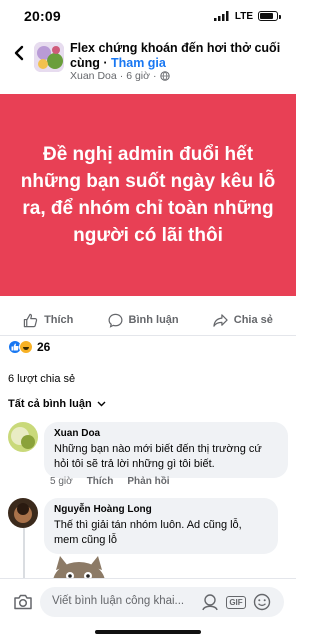  I want to click on post-time: 6 giờ, so click(138, 76).